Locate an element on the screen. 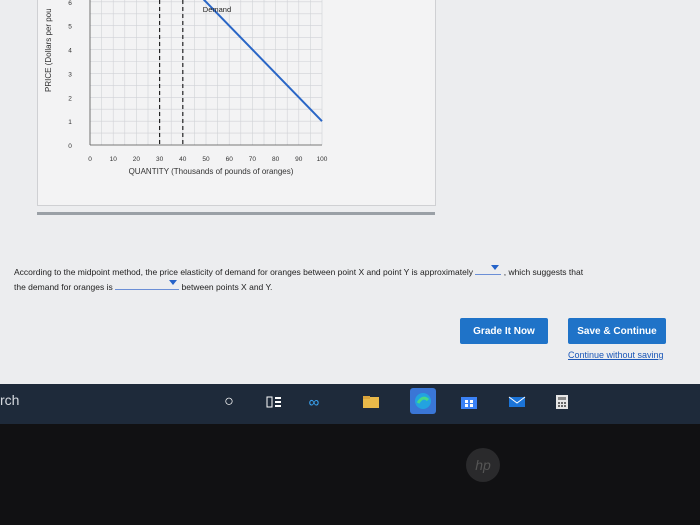 Image resolution: width=700 pixels, height=525 pixels. x-tick-label: 40 is located at coordinates (183, 159).